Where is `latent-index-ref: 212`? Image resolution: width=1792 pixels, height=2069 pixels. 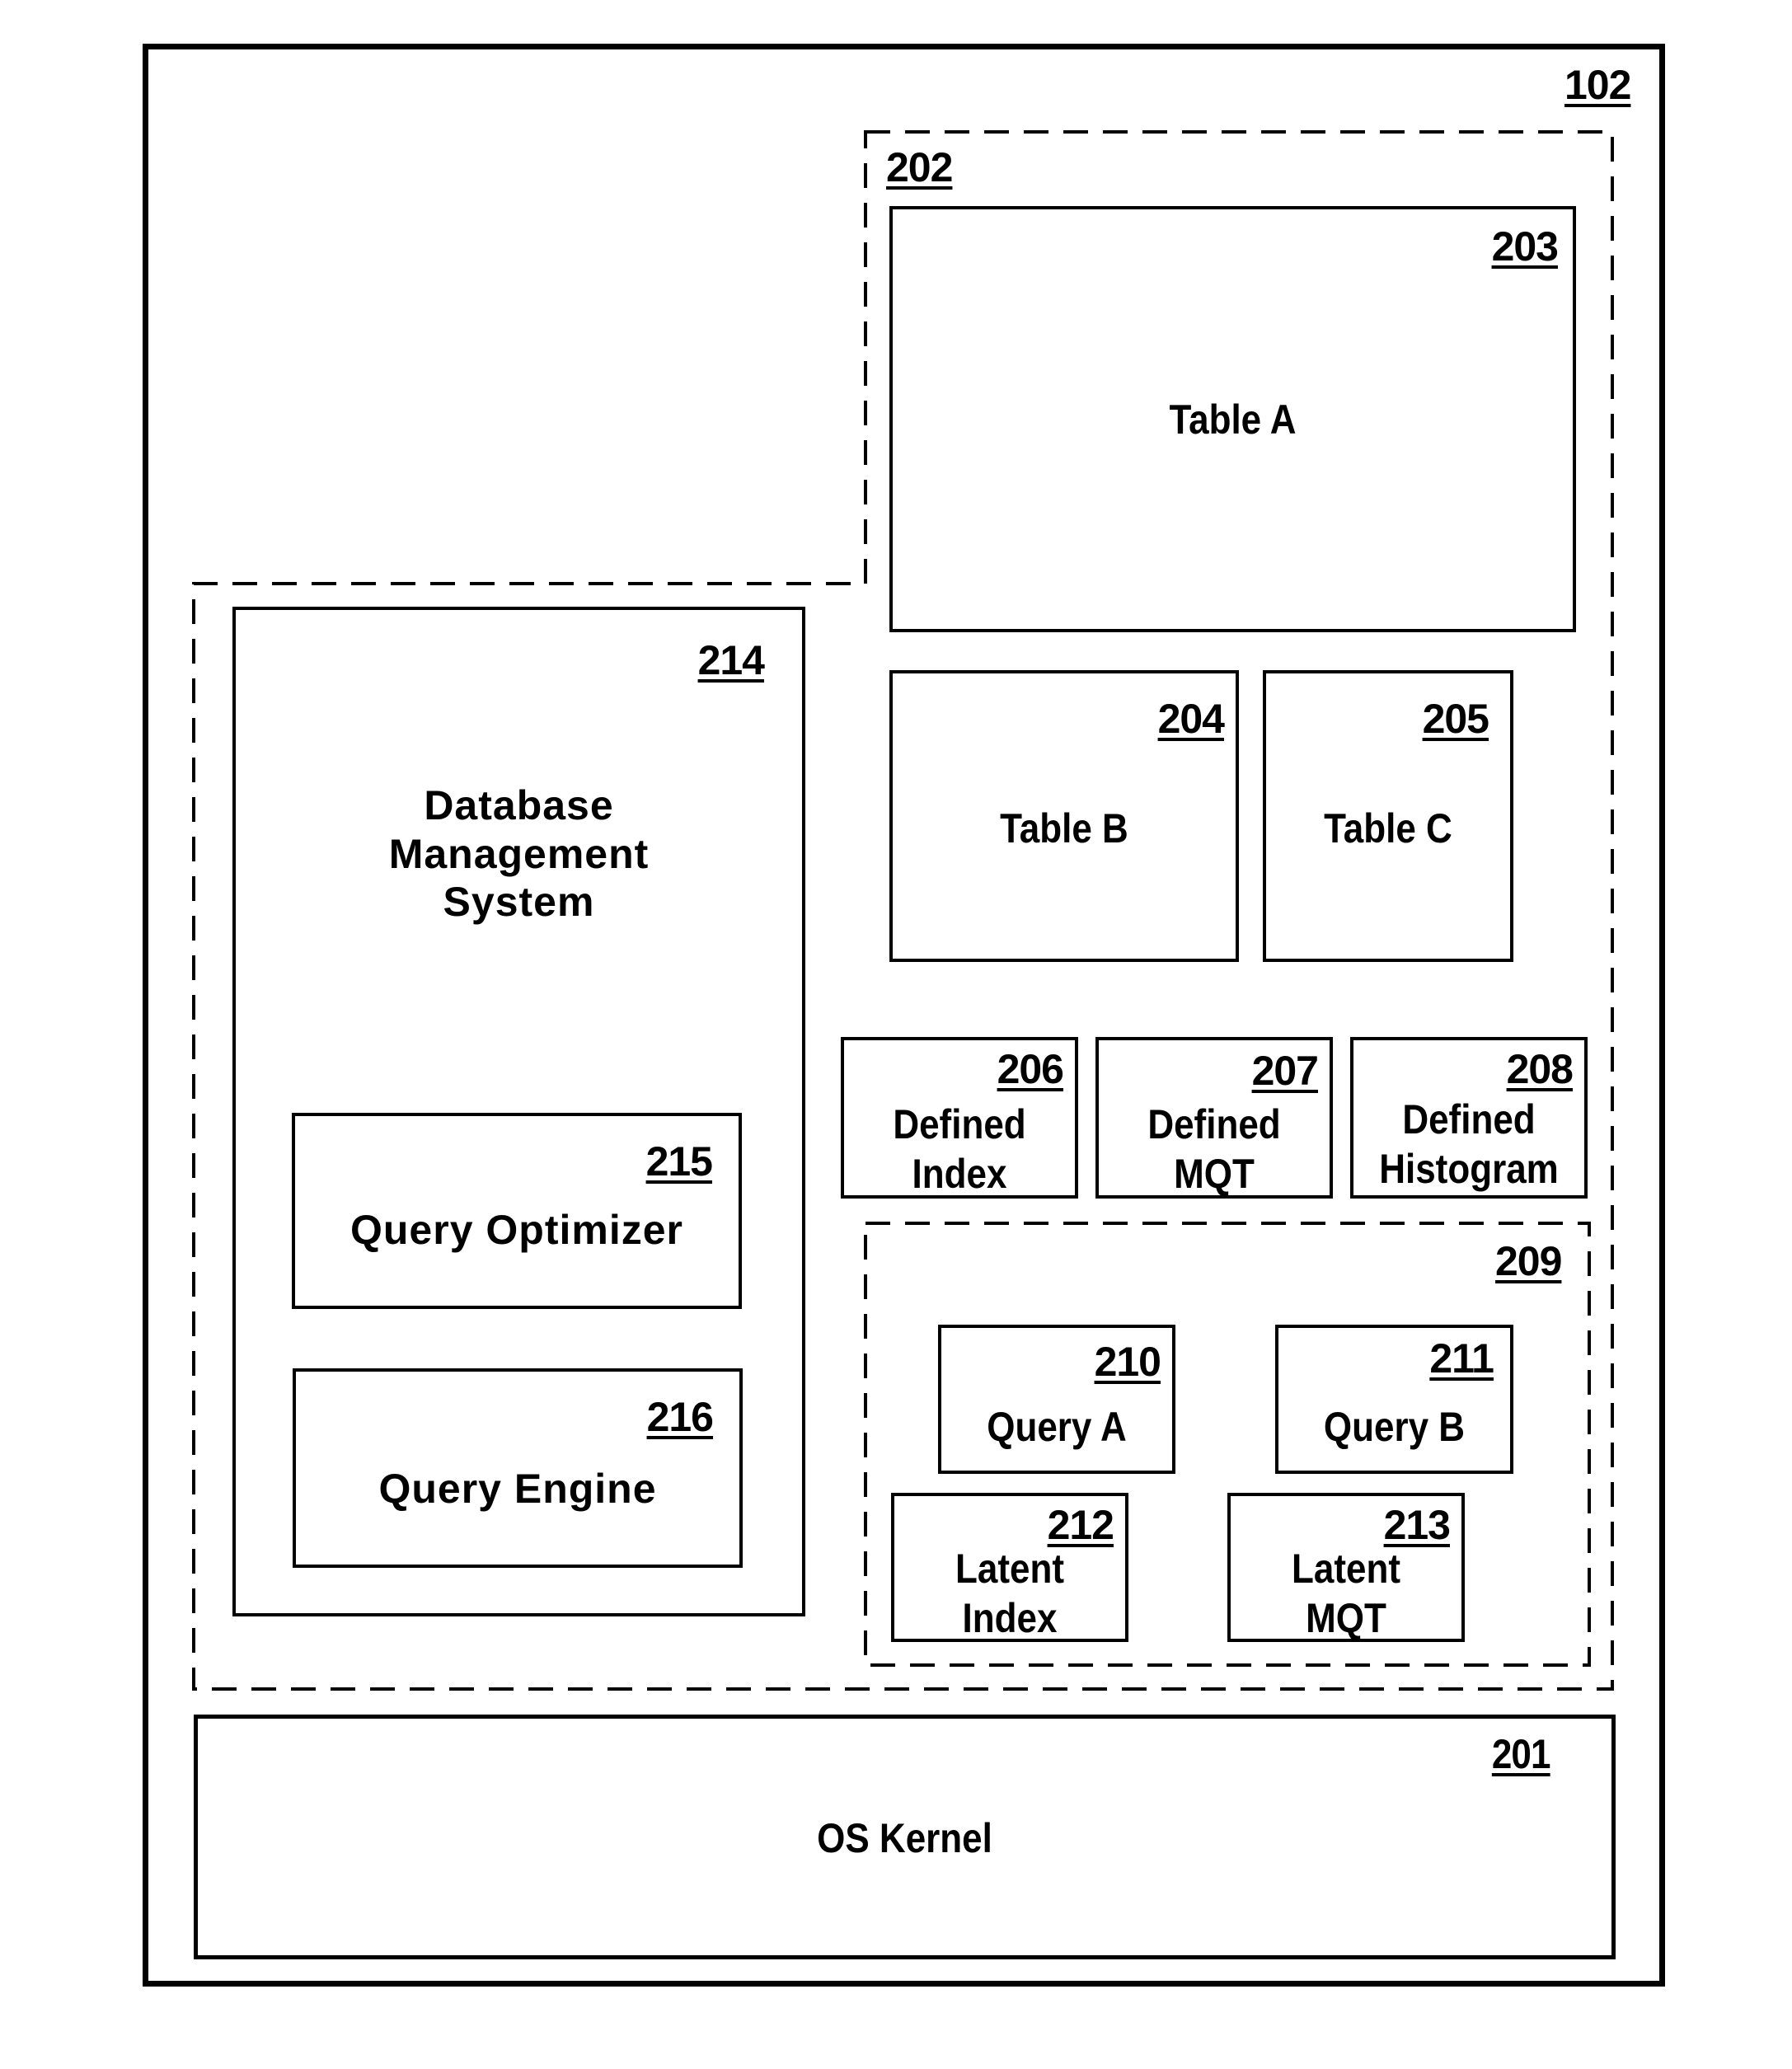 latent-index-ref: 212 is located at coordinates (1080, 1525).